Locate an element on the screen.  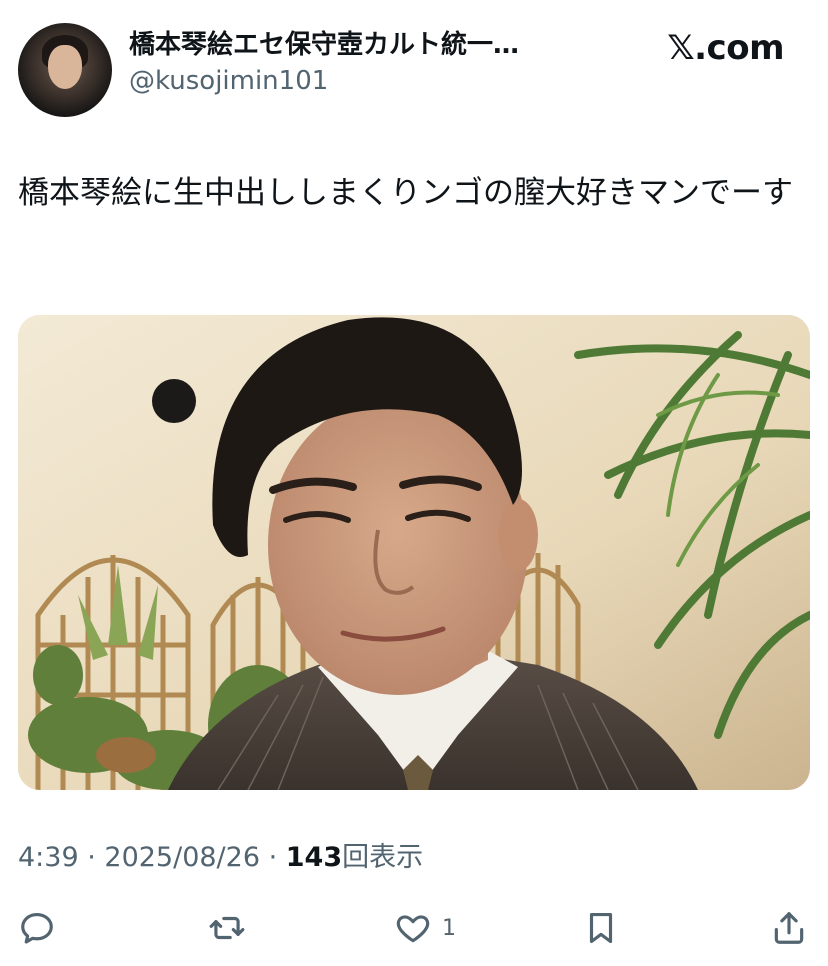
user-info: 橋本琴絵エセ保守壺カルト統一… @kusojimin101 is located at coordinates (359, 63).